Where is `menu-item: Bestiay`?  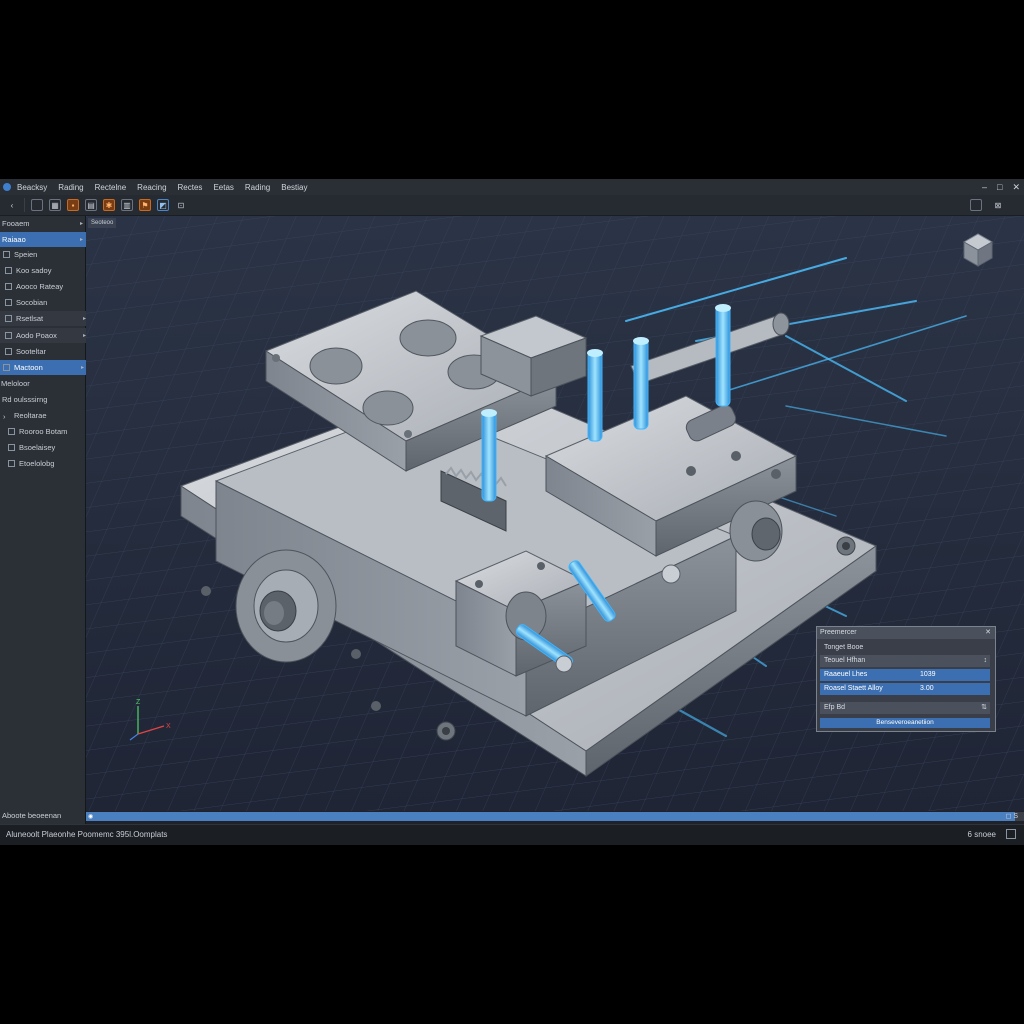
menu-item: Bestiay is located at coordinates (294, 187).